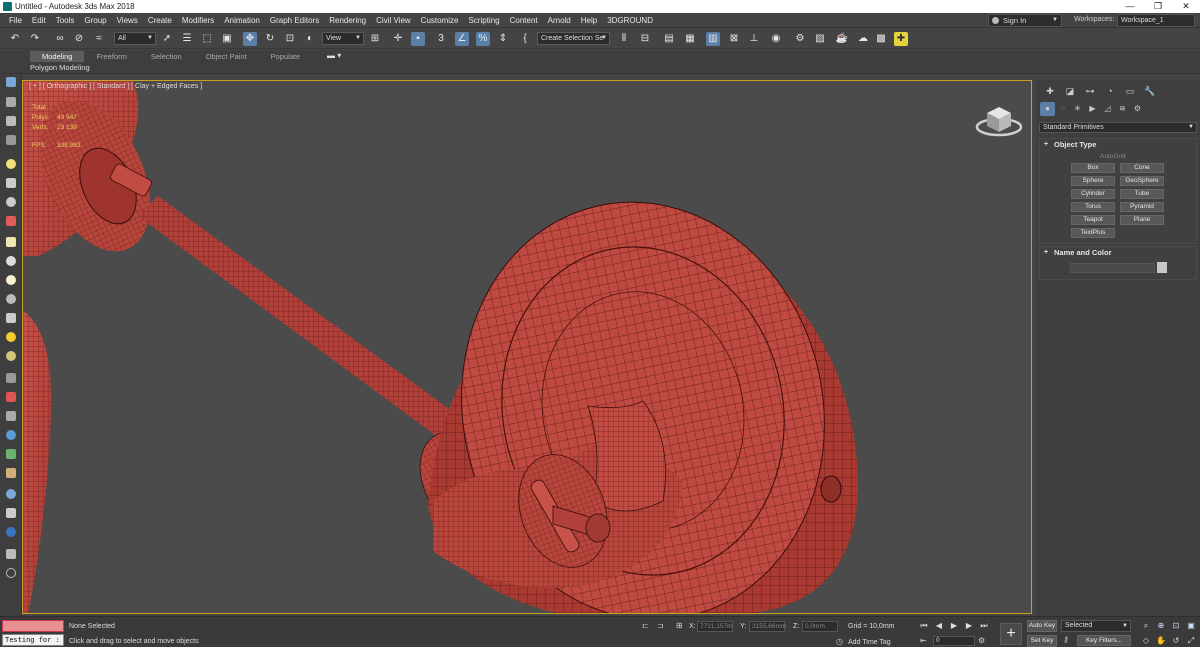 This screenshot has height=647, width=1200. I want to click on link-icon: ∞, so click(60, 39).